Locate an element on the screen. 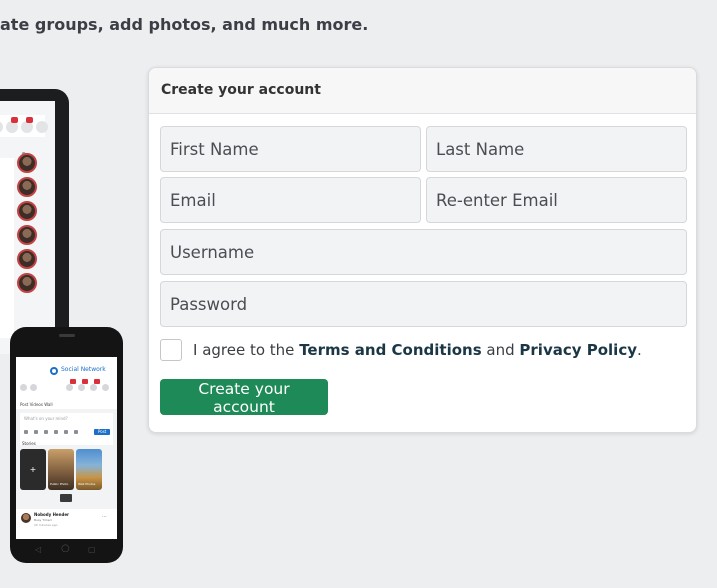 The height and width of the screenshot is (588, 717). reenter-email-input is located at coordinates (556, 200).